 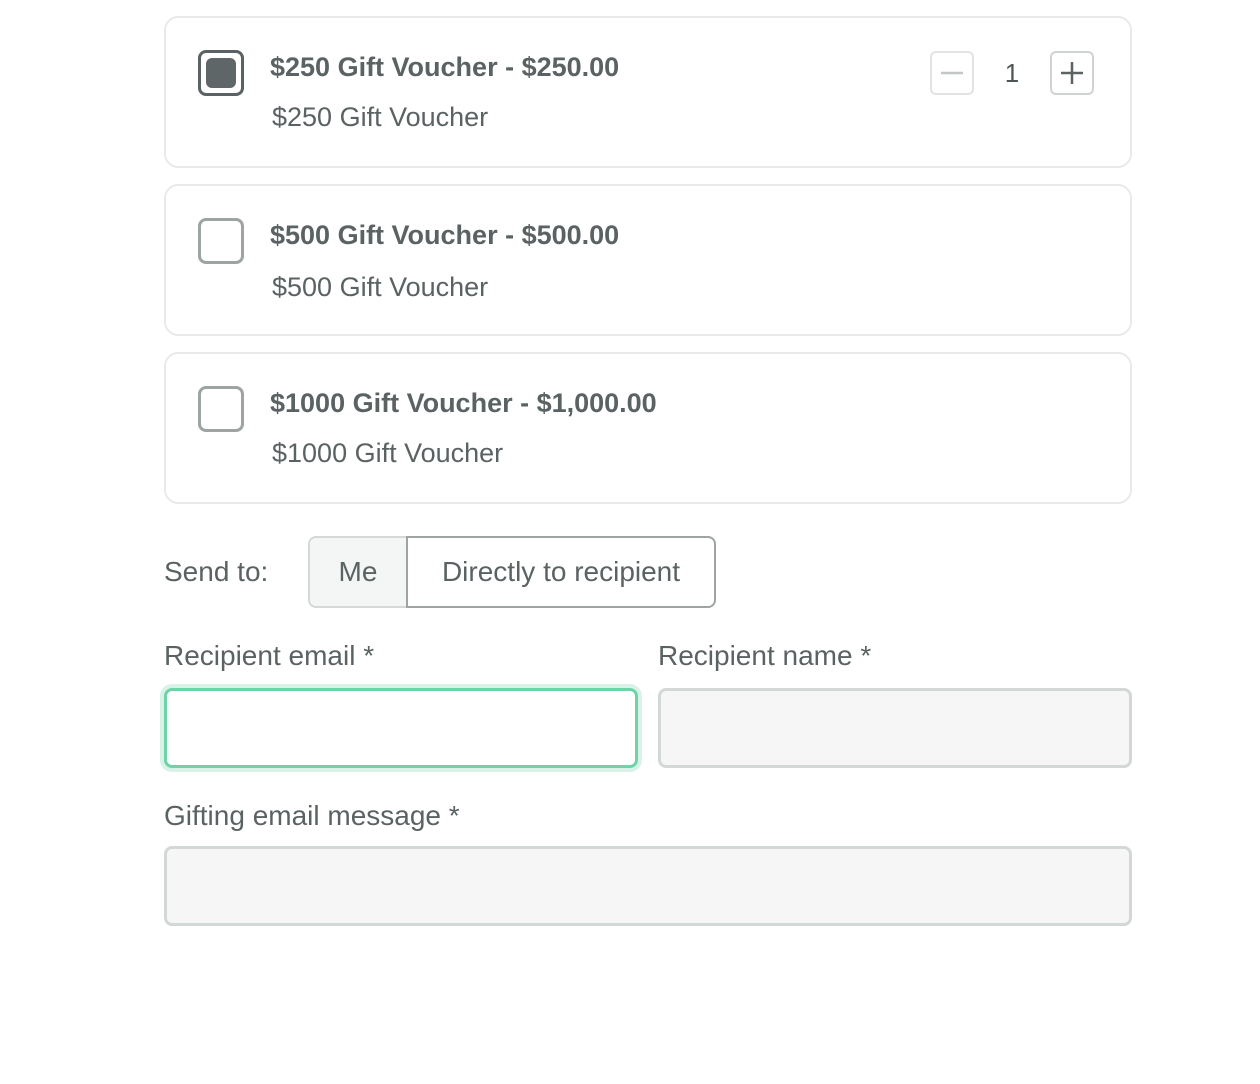 I want to click on send-to-label: Send to:, so click(x=216, y=571).